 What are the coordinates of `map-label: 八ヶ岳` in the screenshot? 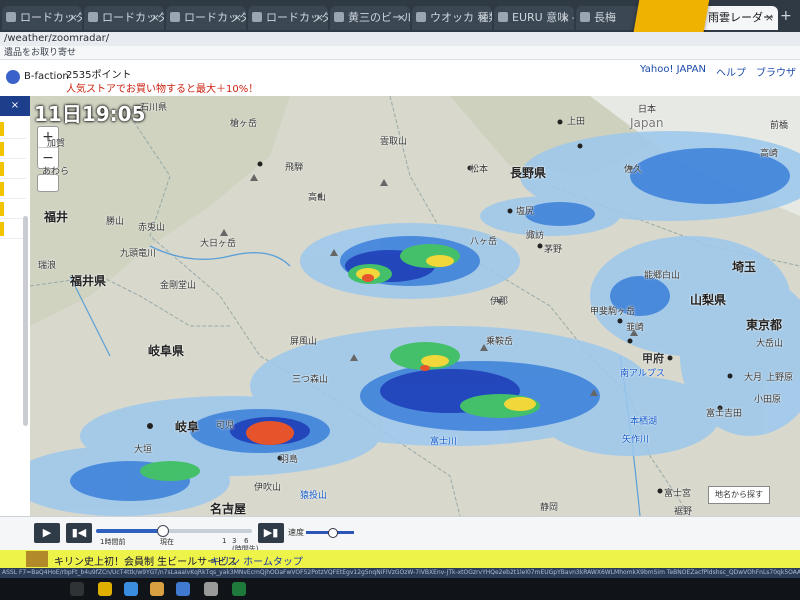 It's located at (484, 242).